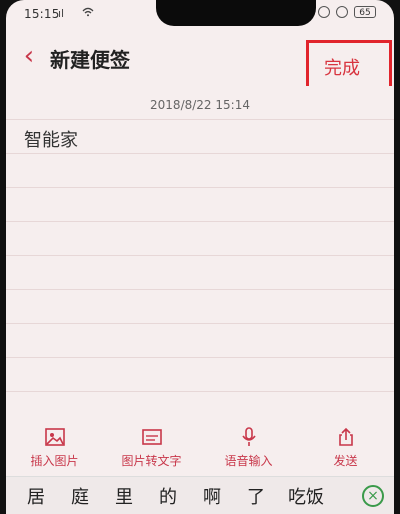 The image size is (400, 514). Describe the element at coordinates (61, 13) in the screenshot. I see `signal-icon: ıl` at that location.